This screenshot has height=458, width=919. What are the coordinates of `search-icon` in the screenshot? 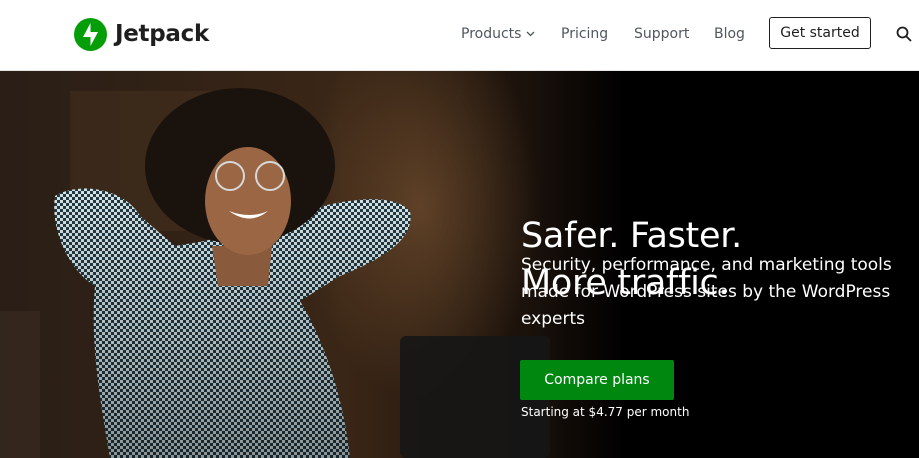 It's located at (904, 34).